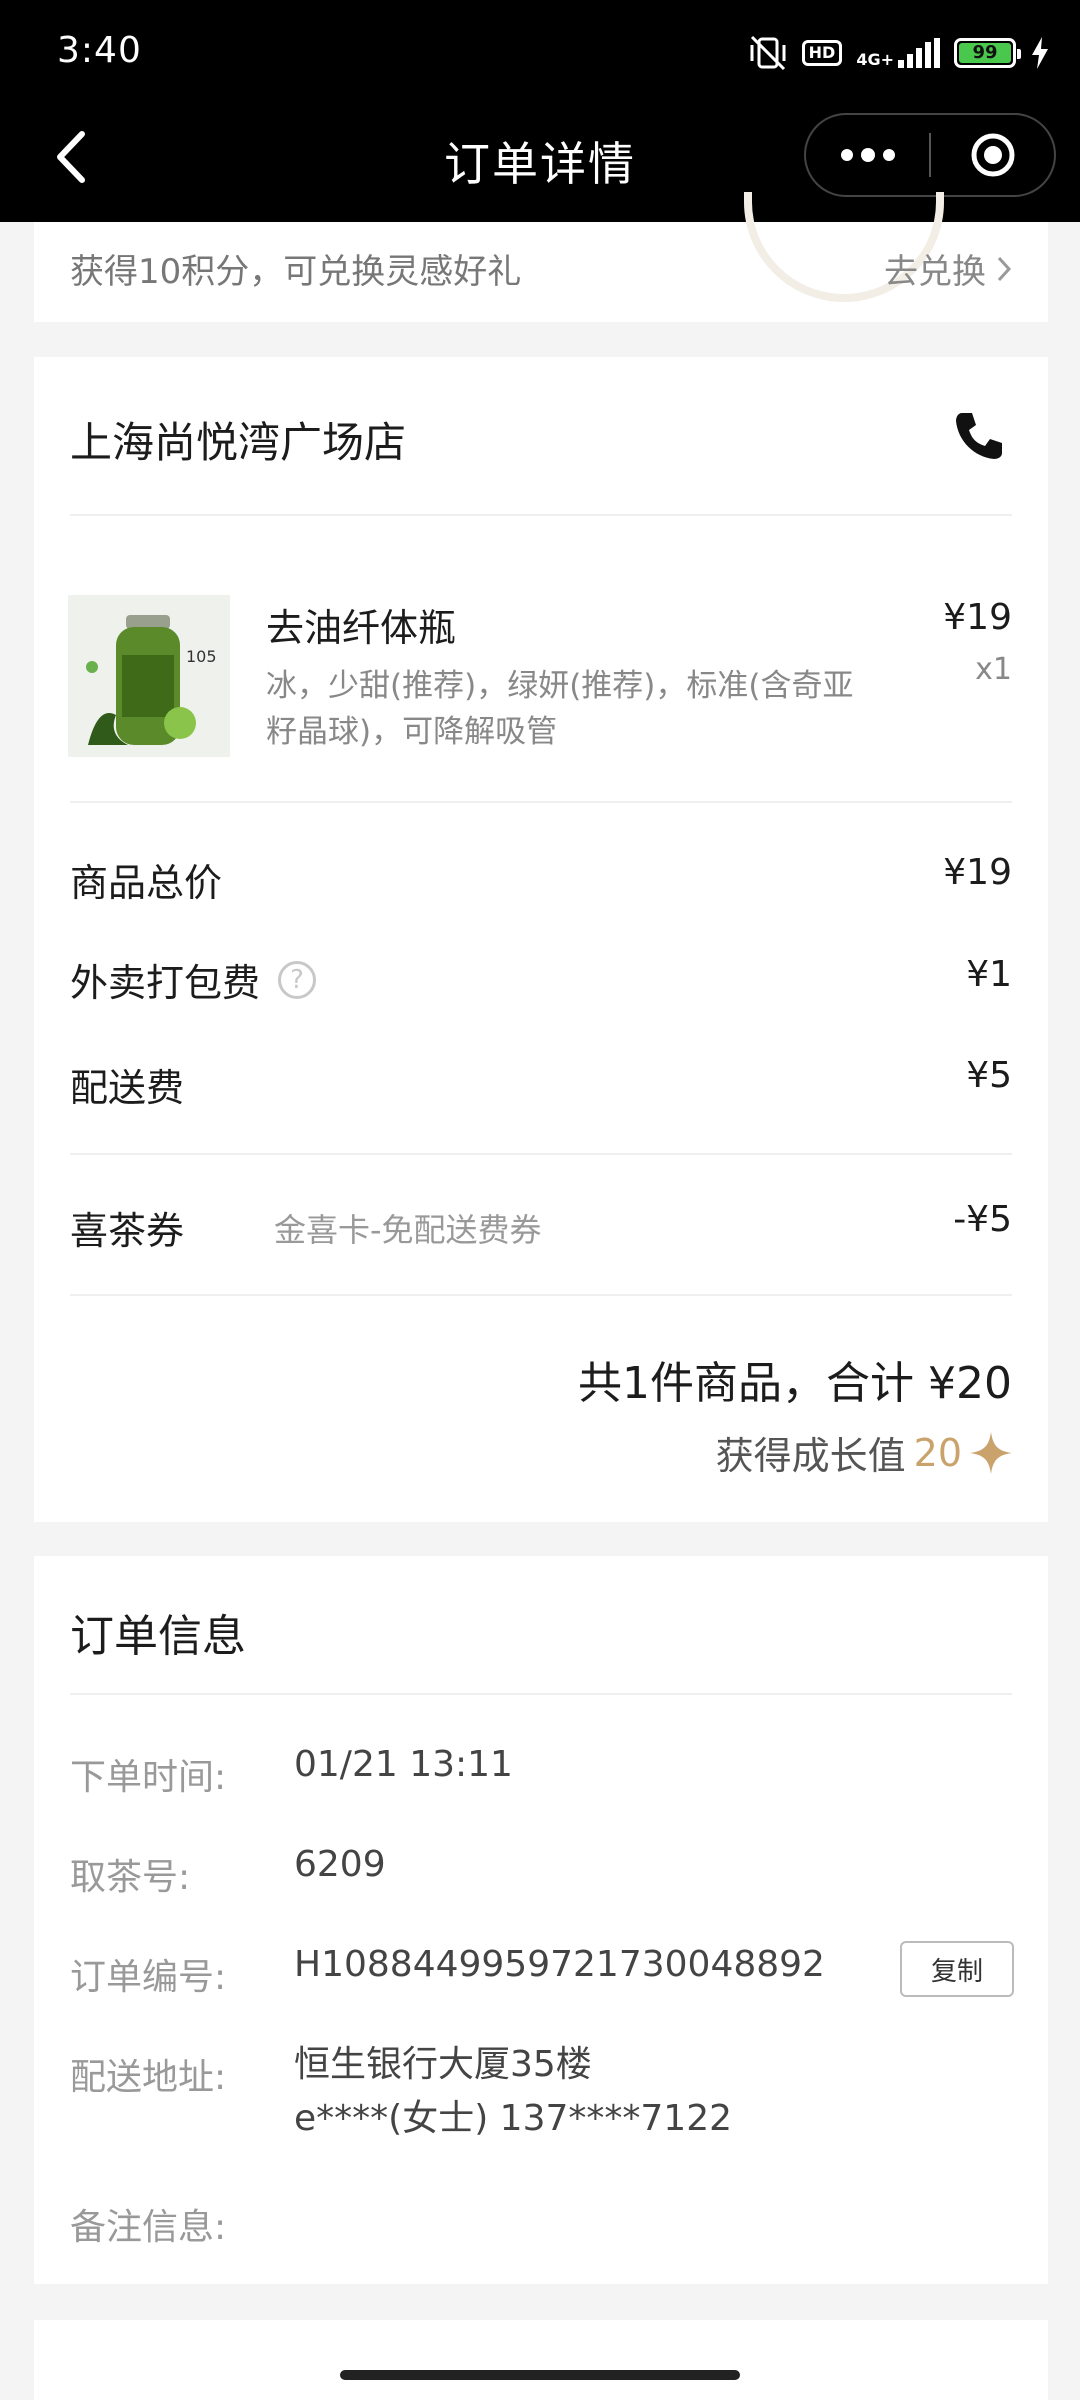  Describe the element at coordinates (1040, 53) in the screenshot. I see `charging-icon` at that location.